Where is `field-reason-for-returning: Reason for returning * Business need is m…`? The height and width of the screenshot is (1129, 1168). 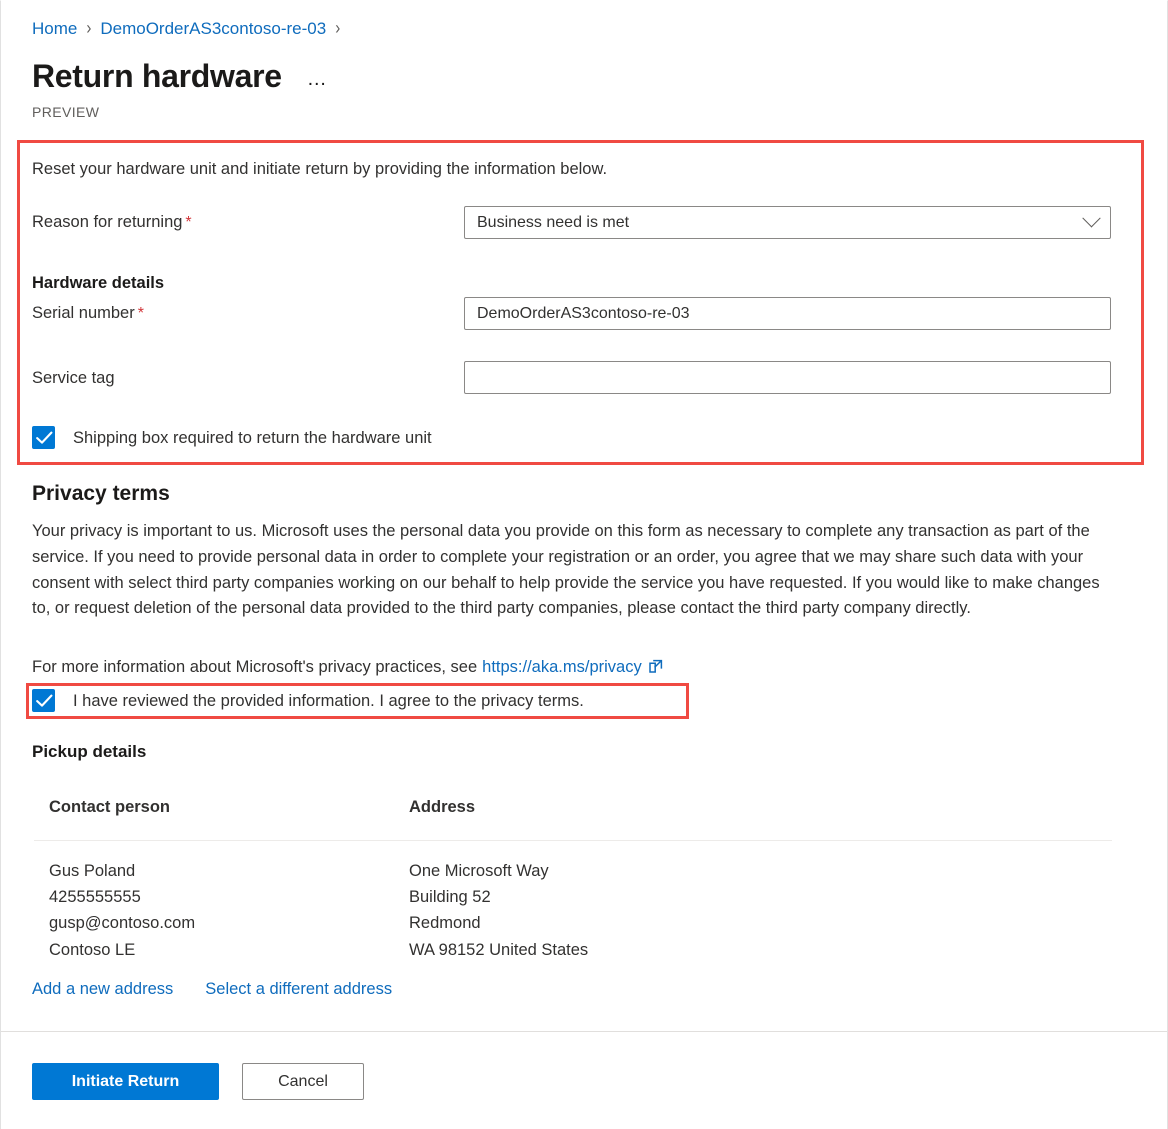
field-reason-for-returning: Reason for returning * Business need is m… is located at coordinates (571, 222).